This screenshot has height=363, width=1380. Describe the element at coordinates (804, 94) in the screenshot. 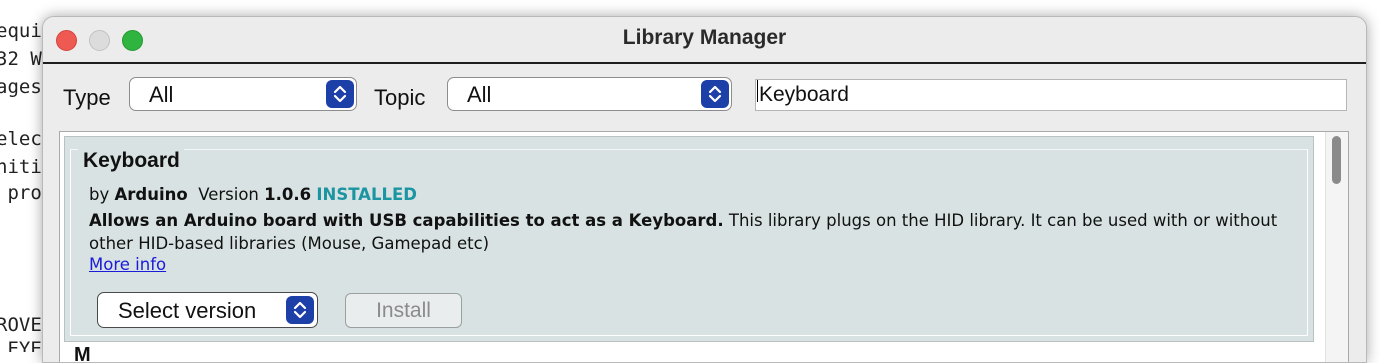

I see `search-input-value: Keyboard` at that location.